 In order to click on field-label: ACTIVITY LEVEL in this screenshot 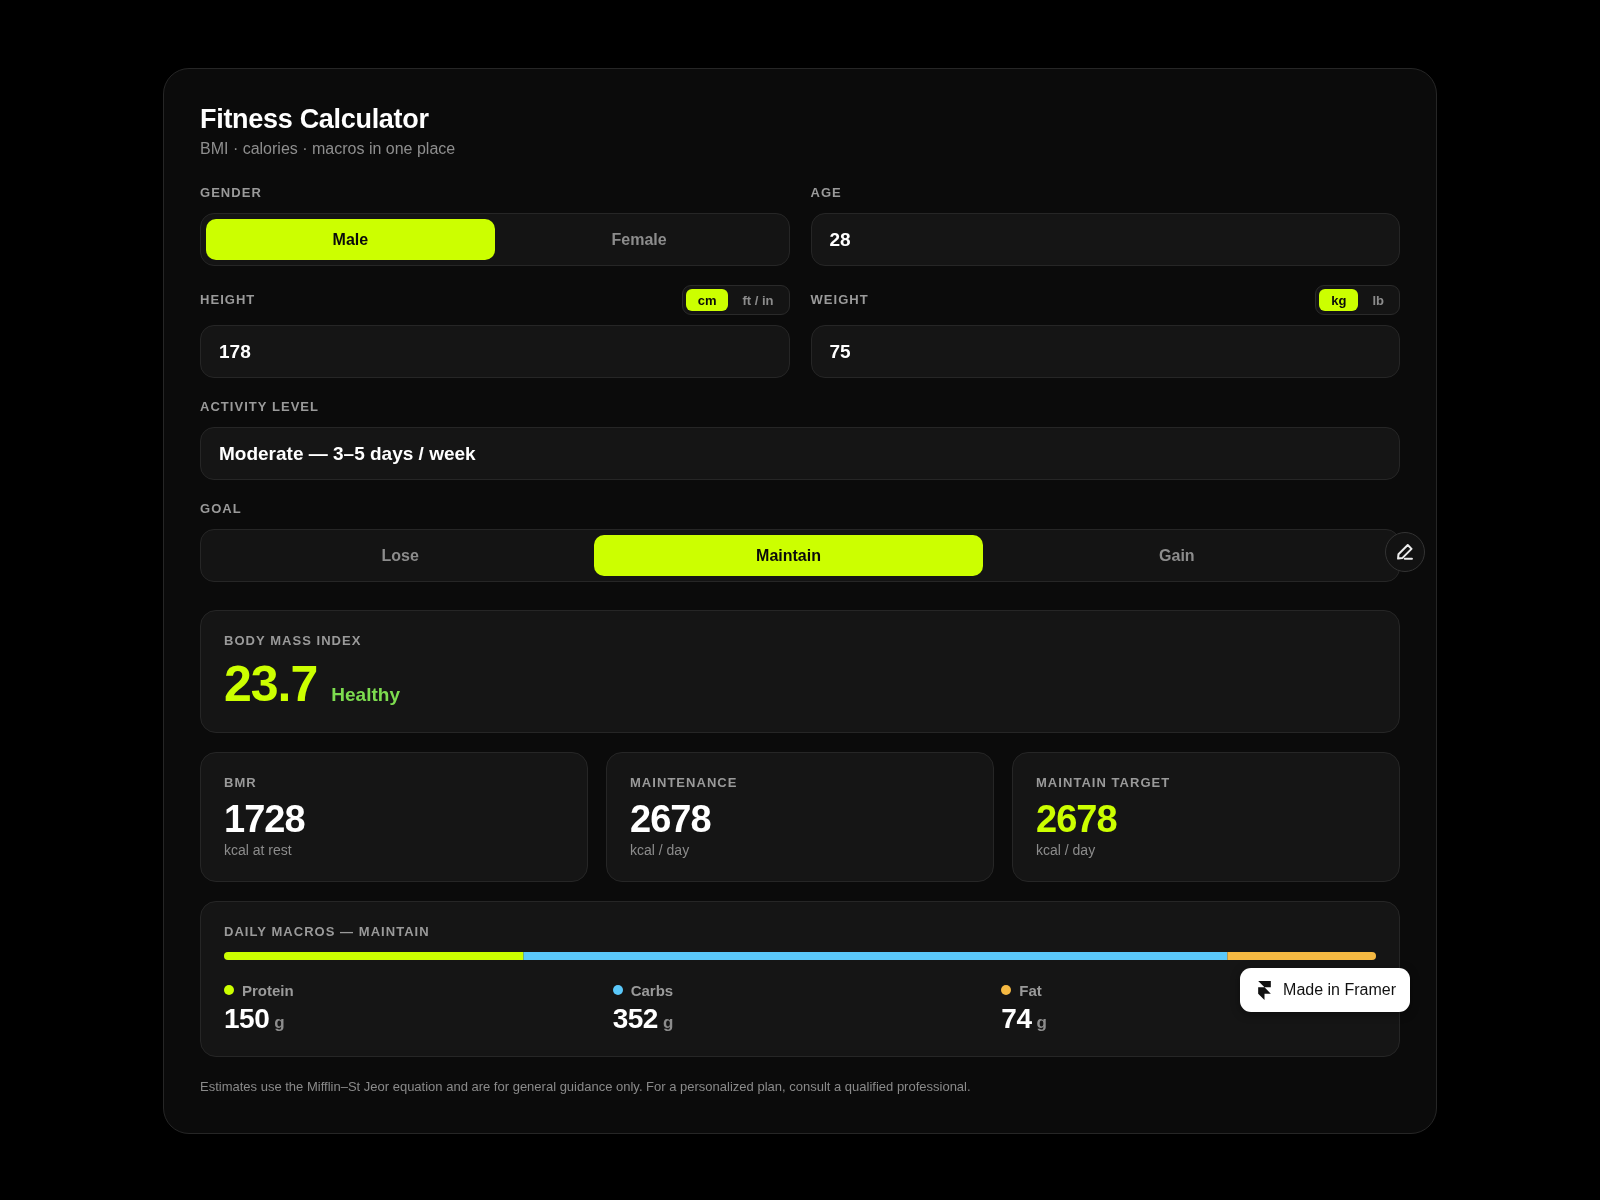, I will do `click(260, 407)`.